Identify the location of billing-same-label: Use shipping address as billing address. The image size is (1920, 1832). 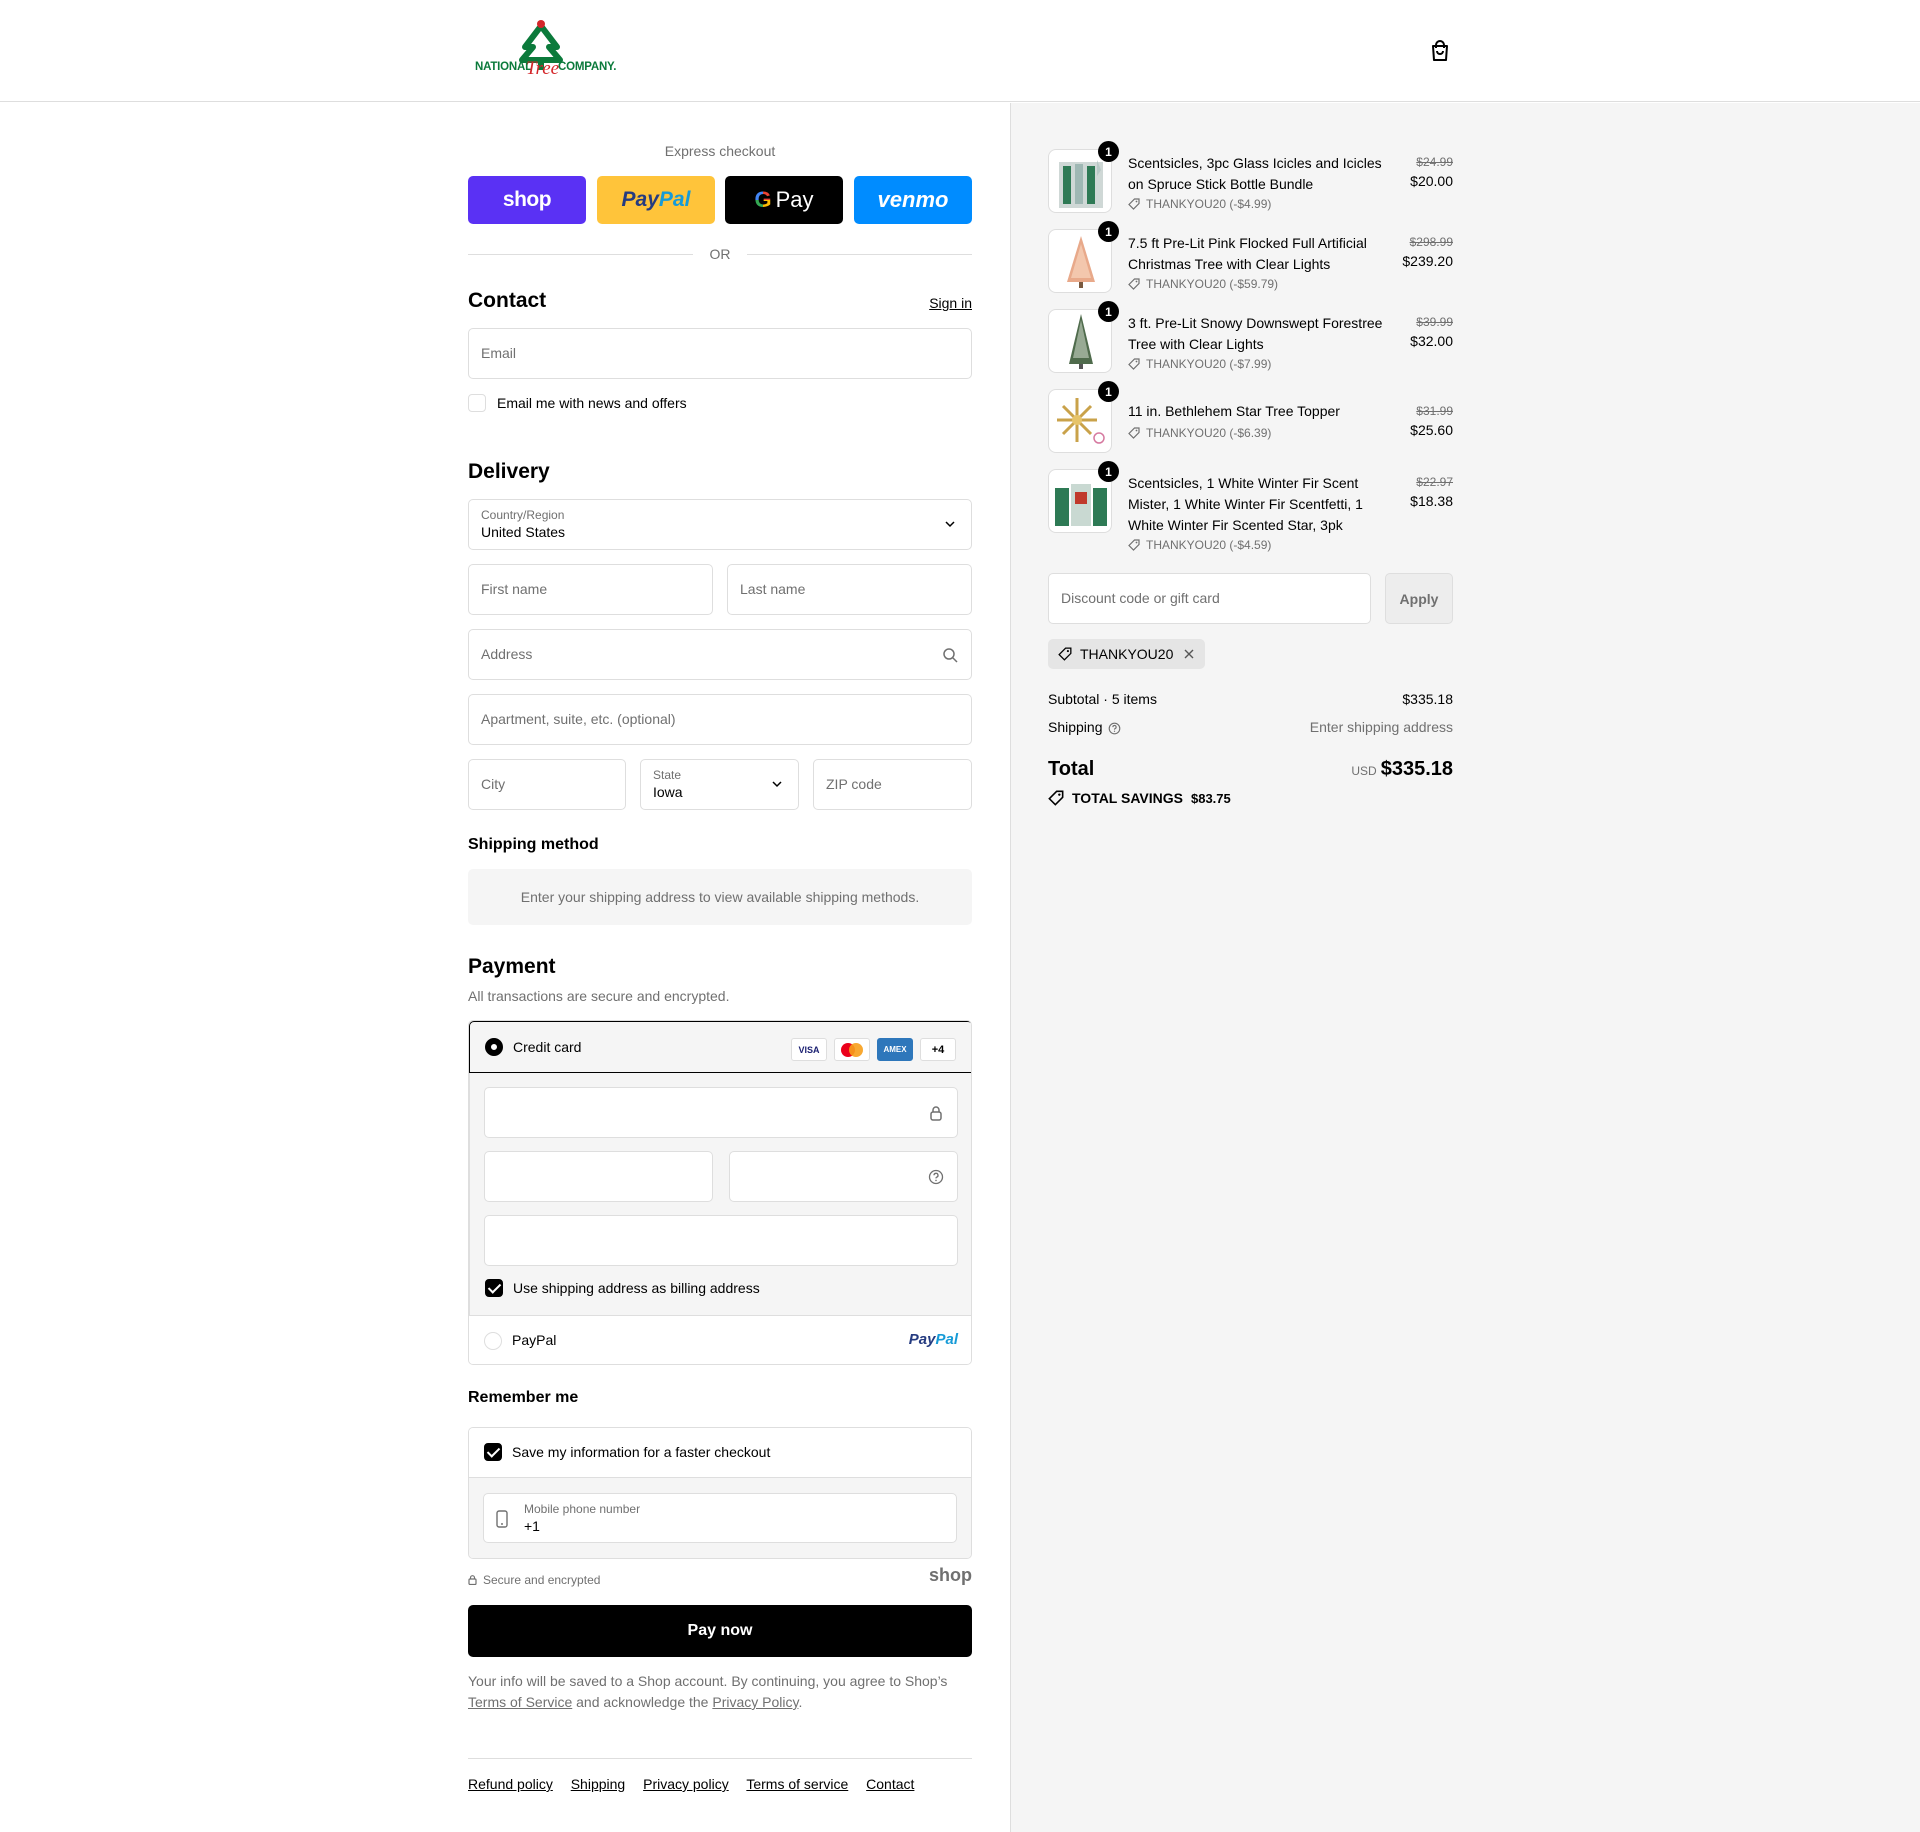
(636, 1288).